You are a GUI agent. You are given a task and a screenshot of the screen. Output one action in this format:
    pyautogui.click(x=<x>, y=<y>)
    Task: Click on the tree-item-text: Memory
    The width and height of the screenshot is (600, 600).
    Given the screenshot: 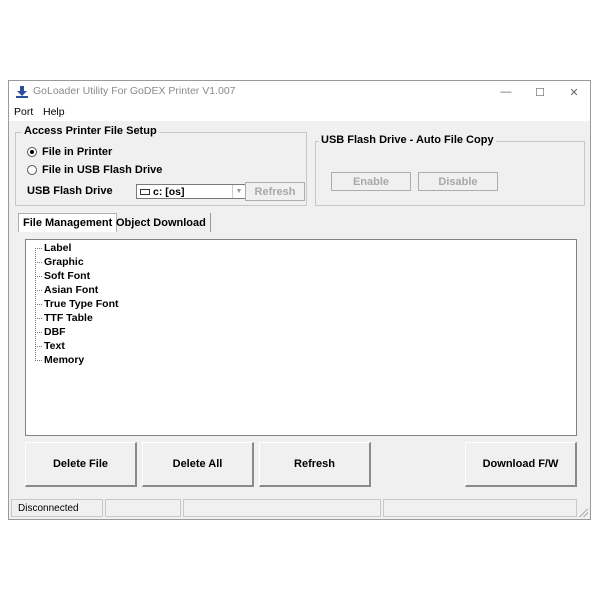 What is the action you would take?
    pyautogui.click(x=64, y=360)
    